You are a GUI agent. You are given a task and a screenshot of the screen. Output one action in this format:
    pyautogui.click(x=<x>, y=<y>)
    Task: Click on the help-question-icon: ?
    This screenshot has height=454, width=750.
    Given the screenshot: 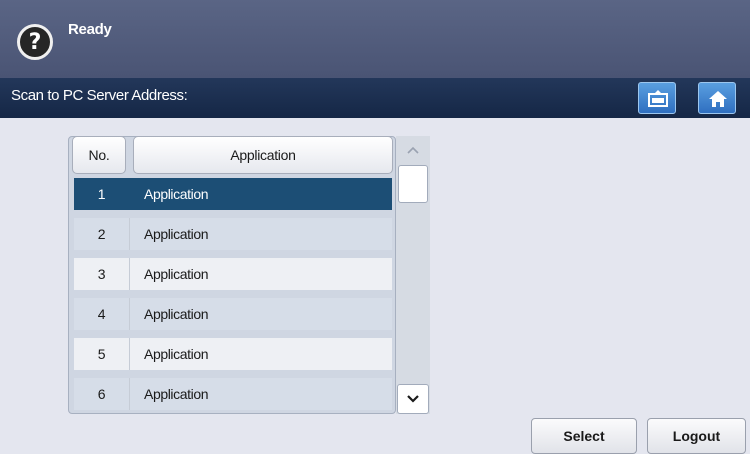 What is the action you would take?
    pyautogui.click(x=35, y=42)
    